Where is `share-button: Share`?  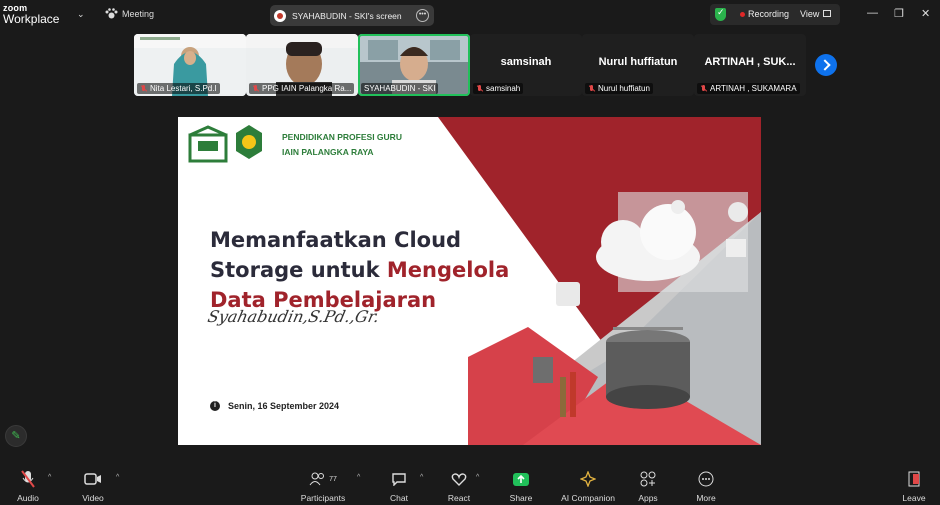 share-button: Share is located at coordinates (521, 484).